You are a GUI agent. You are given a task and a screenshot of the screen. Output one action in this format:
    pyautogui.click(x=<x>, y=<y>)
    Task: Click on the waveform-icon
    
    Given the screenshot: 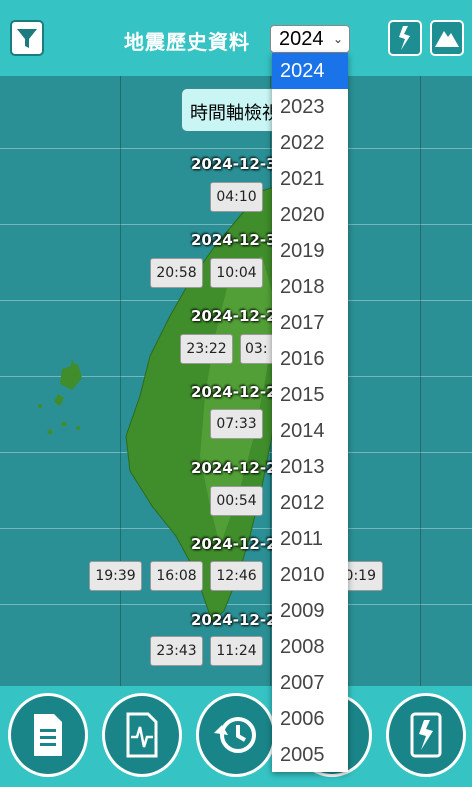 What is the action you would take?
    pyautogui.click(x=142, y=735)
    